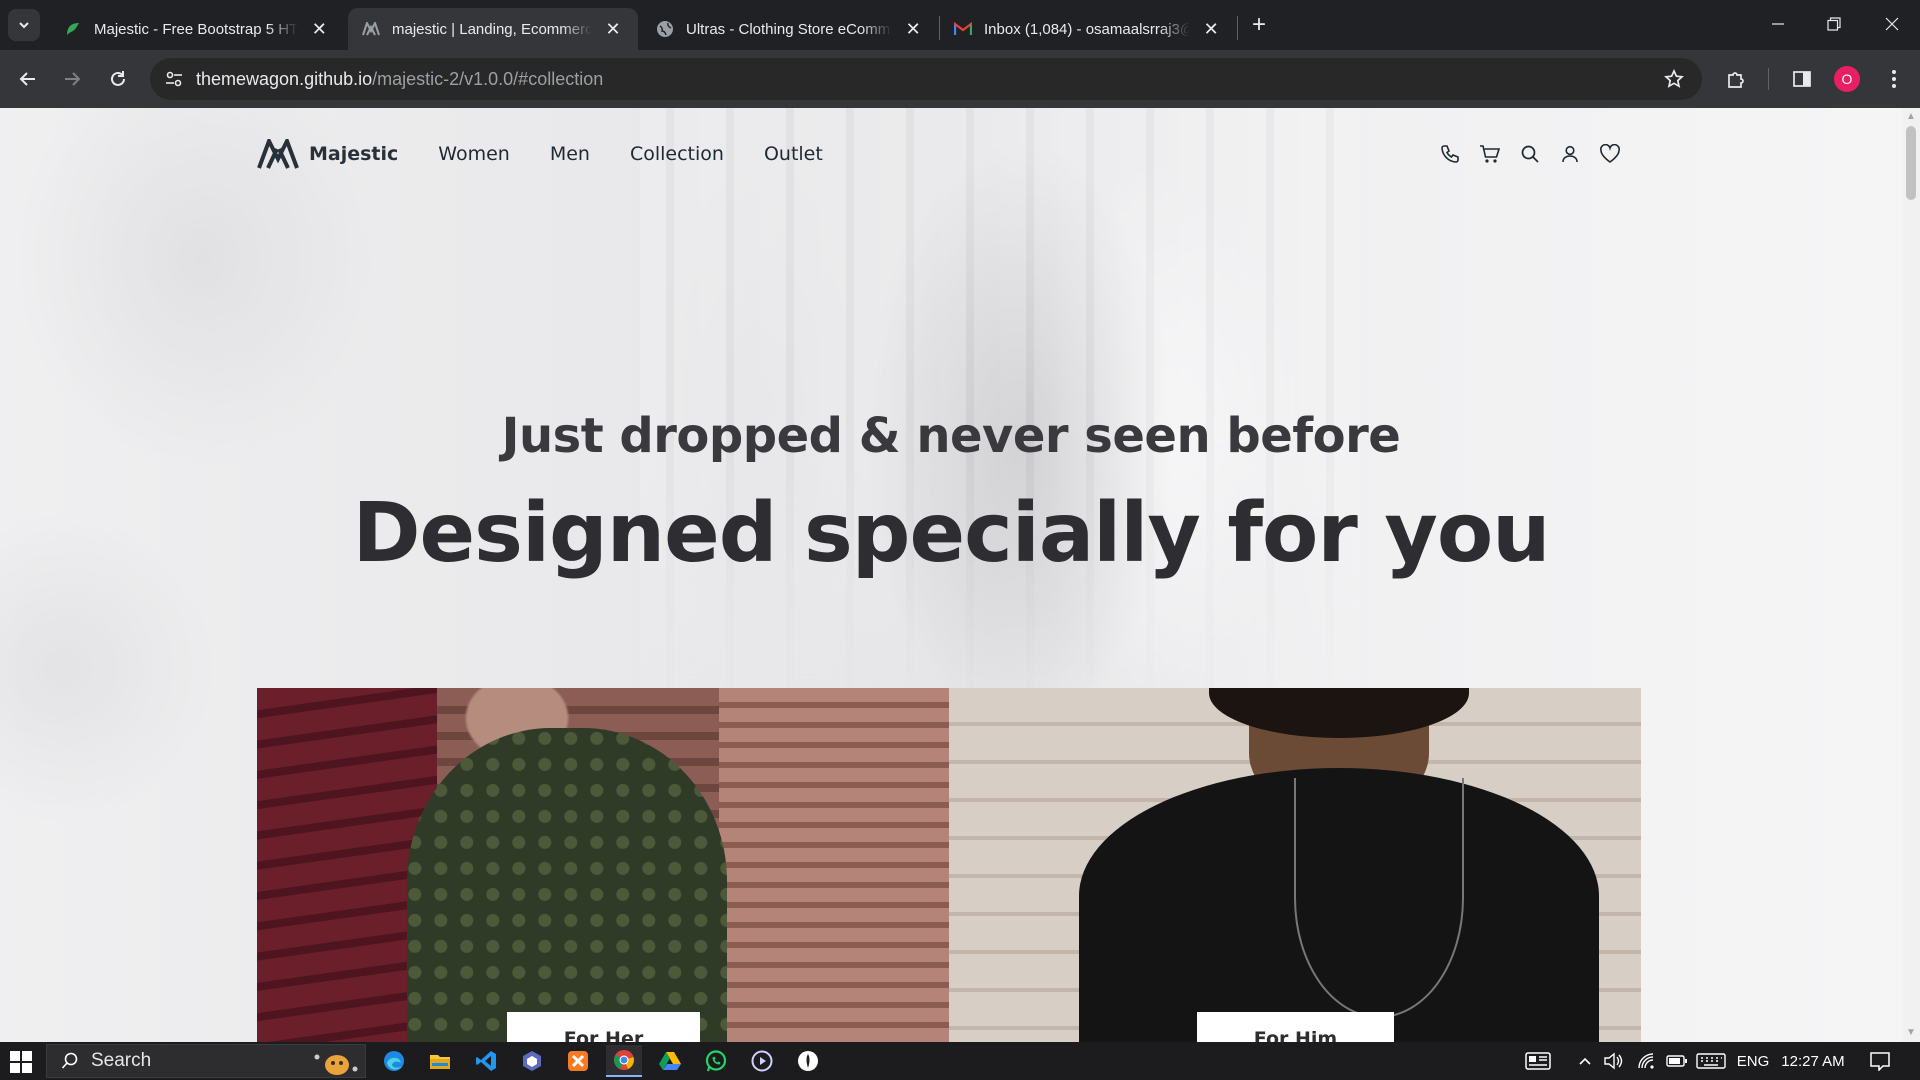 This screenshot has height=1080, width=1920. I want to click on minimize-icon, so click(1778, 24).